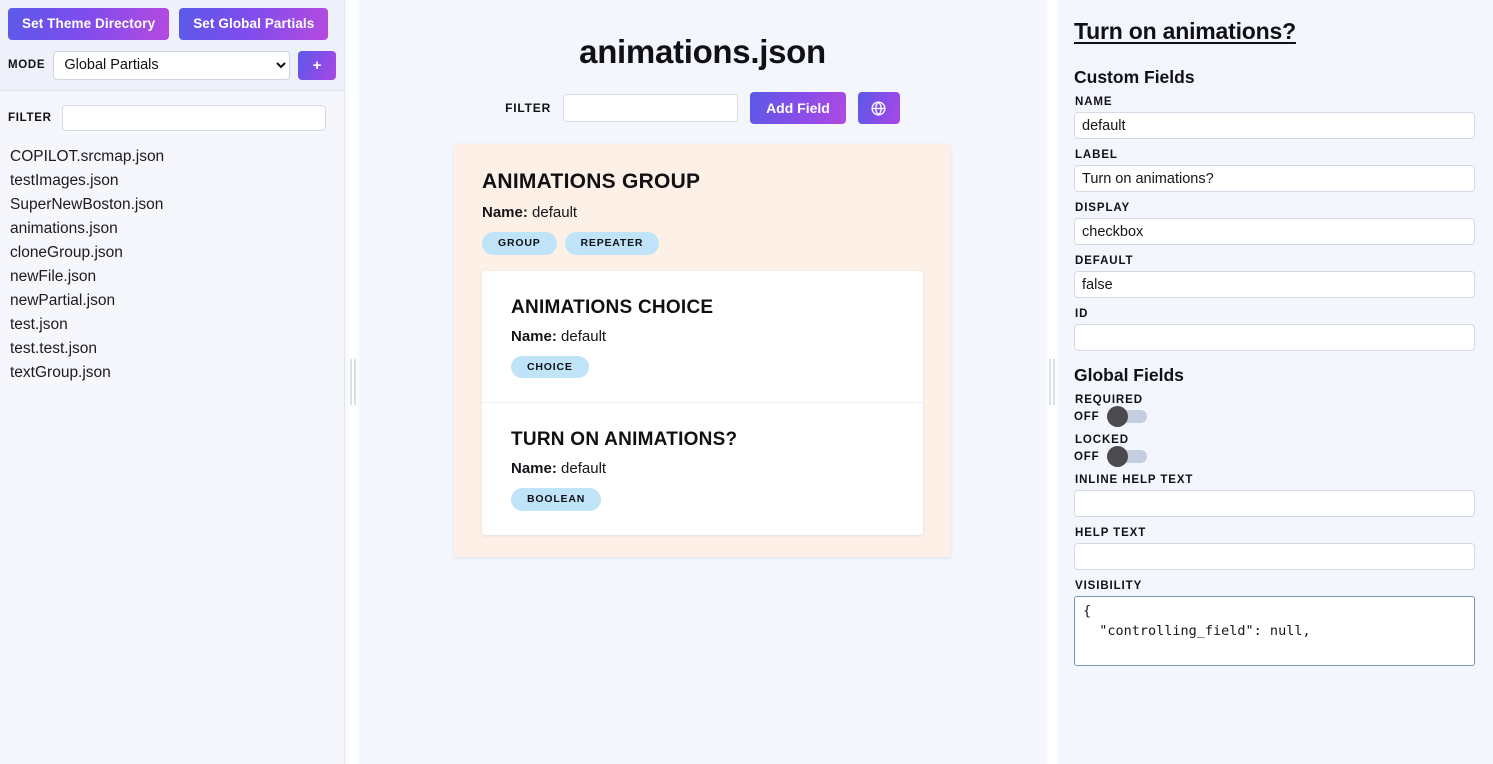  I want to click on main-filter-input, so click(651, 108).